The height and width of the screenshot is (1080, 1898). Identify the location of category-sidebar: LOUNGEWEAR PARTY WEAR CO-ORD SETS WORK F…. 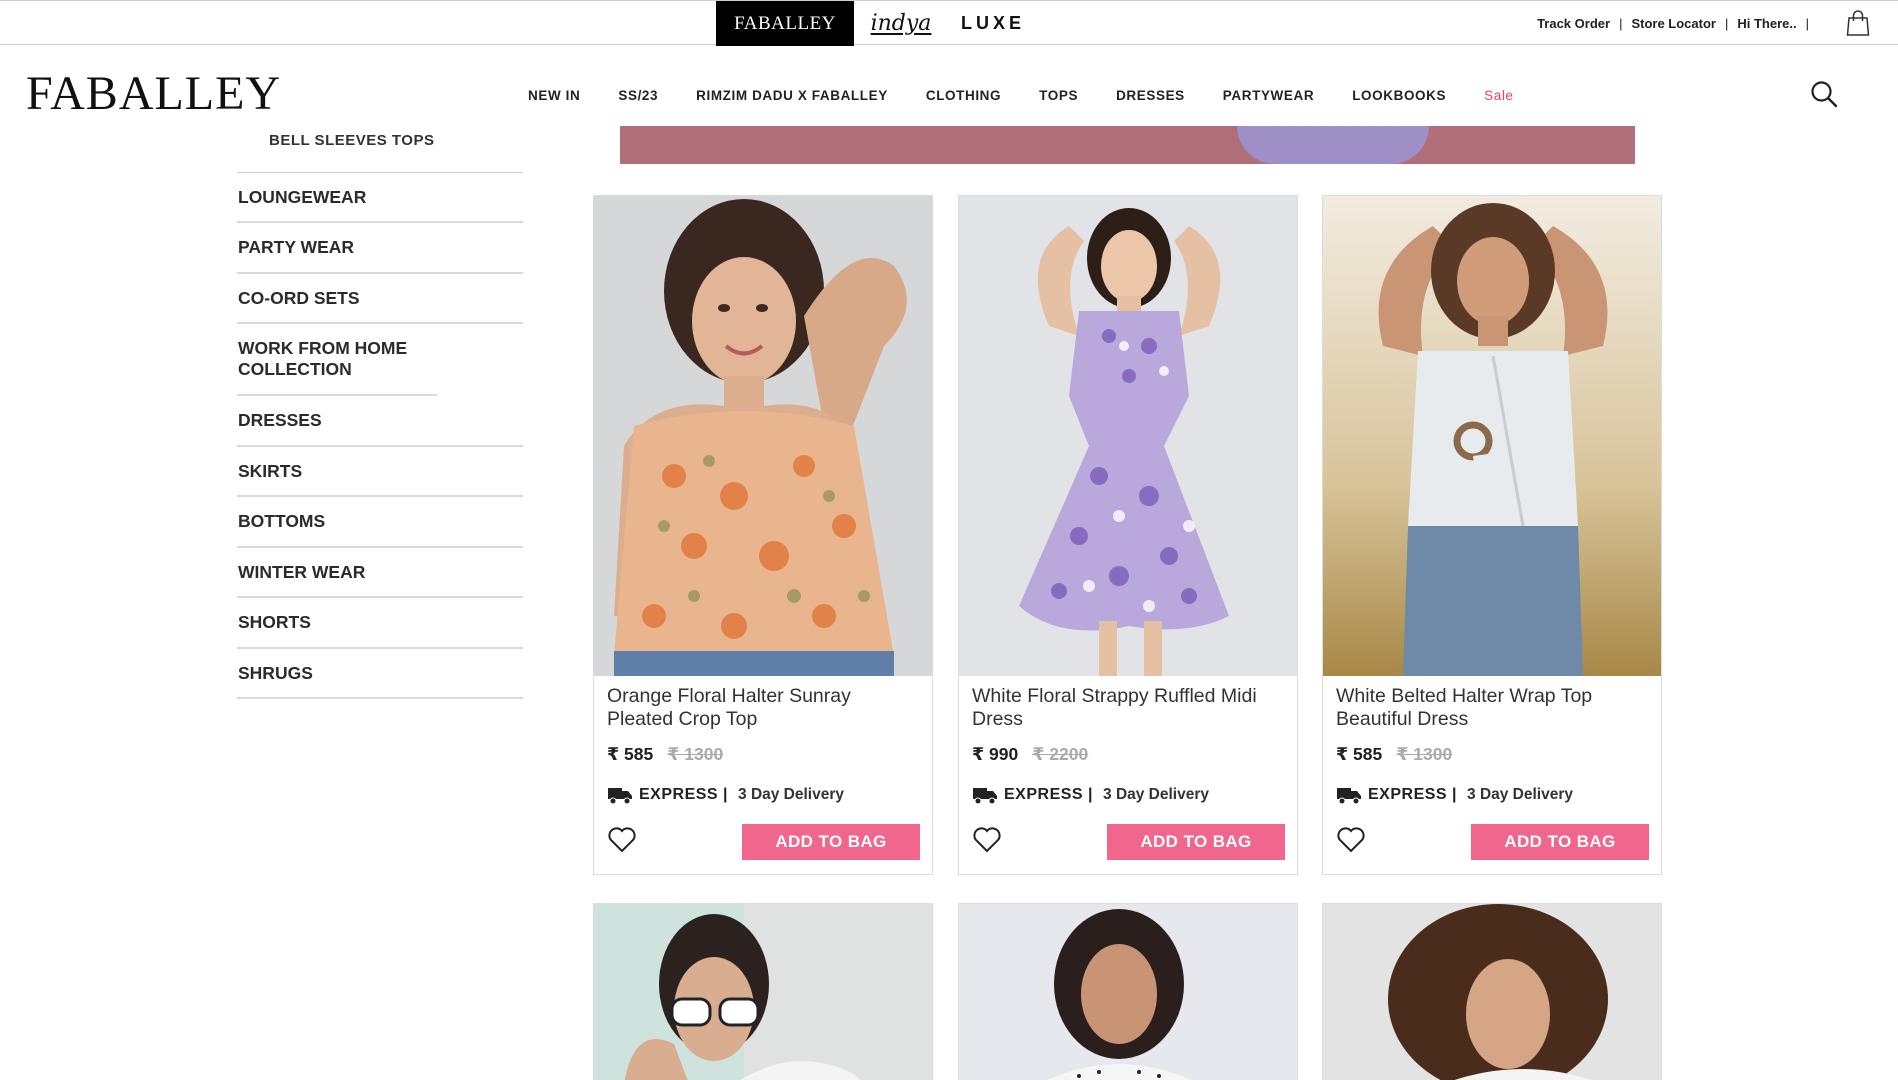
(380, 435).